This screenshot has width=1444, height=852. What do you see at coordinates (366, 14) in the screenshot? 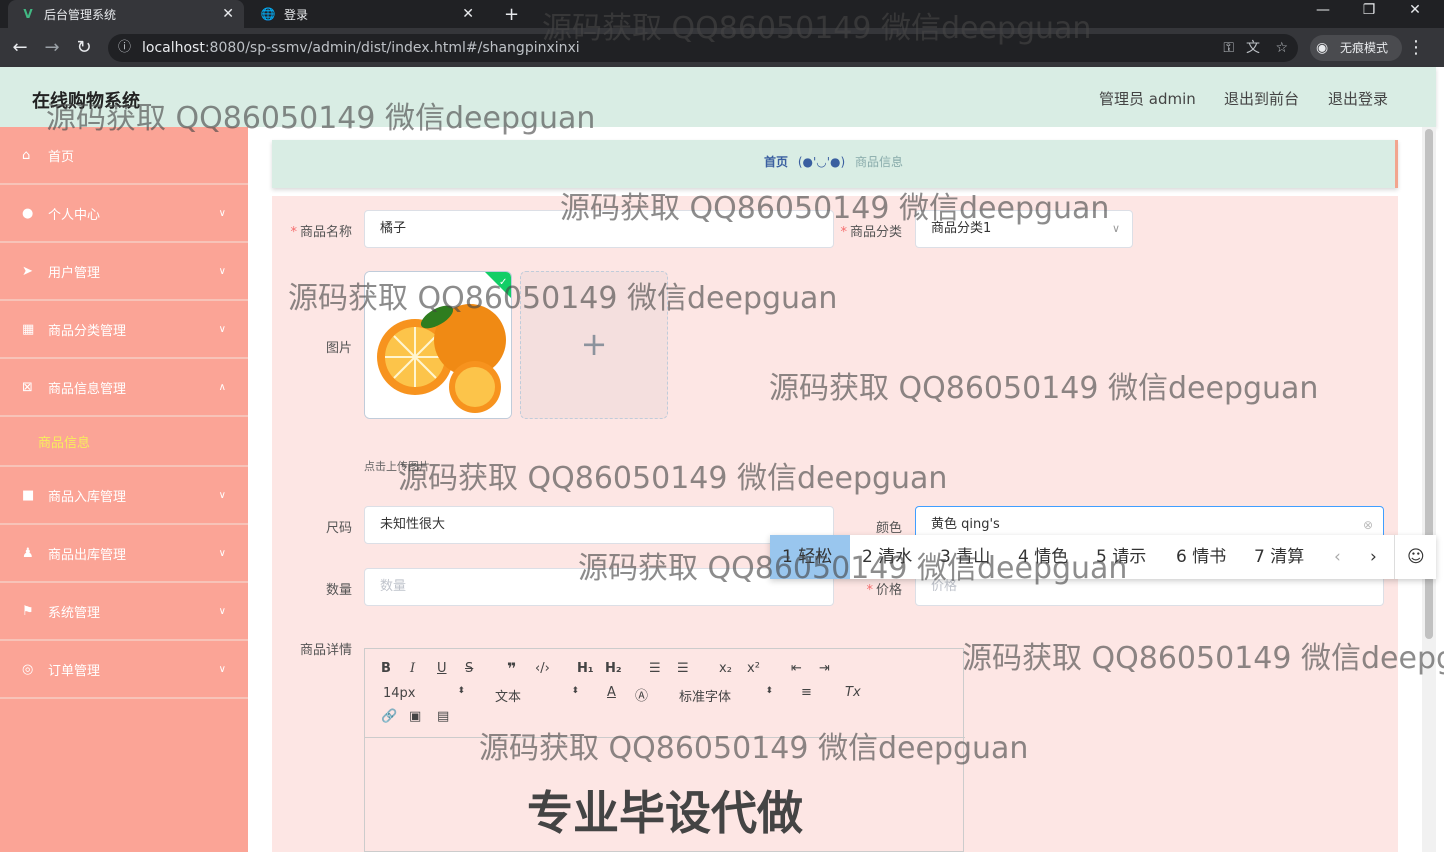
I see `tab-login: 🌐 登录 ✕` at bounding box center [366, 14].